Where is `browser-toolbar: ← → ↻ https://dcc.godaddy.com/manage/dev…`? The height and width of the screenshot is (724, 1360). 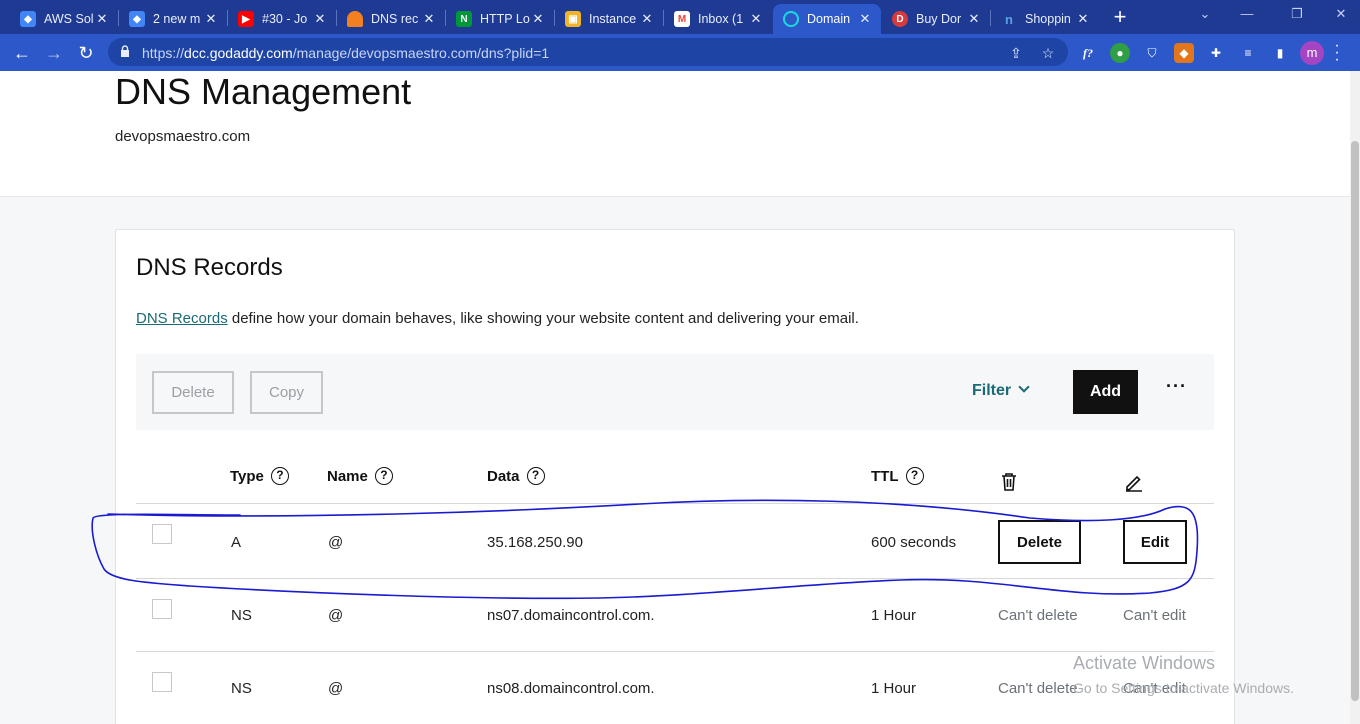
browser-toolbar: ← → ↻ https://dcc.godaddy.com/manage/dev… is located at coordinates (680, 52).